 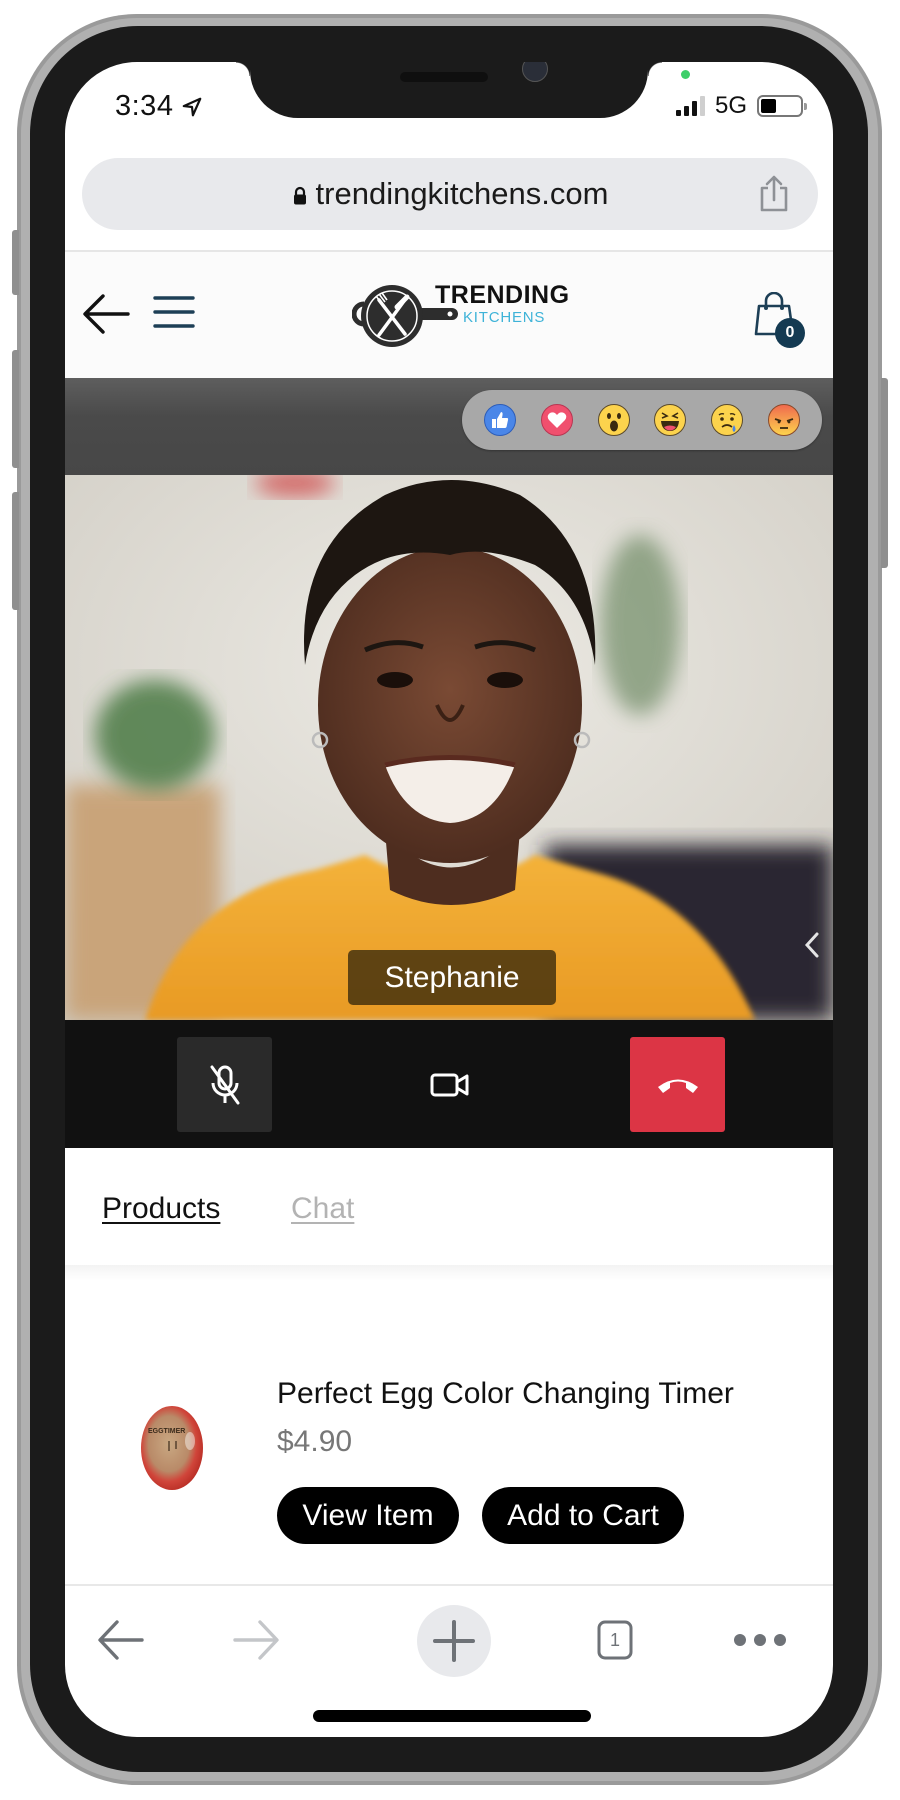 What do you see at coordinates (452, 977) in the screenshot?
I see `participant-name-label: Stephanie` at bounding box center [452, 977].